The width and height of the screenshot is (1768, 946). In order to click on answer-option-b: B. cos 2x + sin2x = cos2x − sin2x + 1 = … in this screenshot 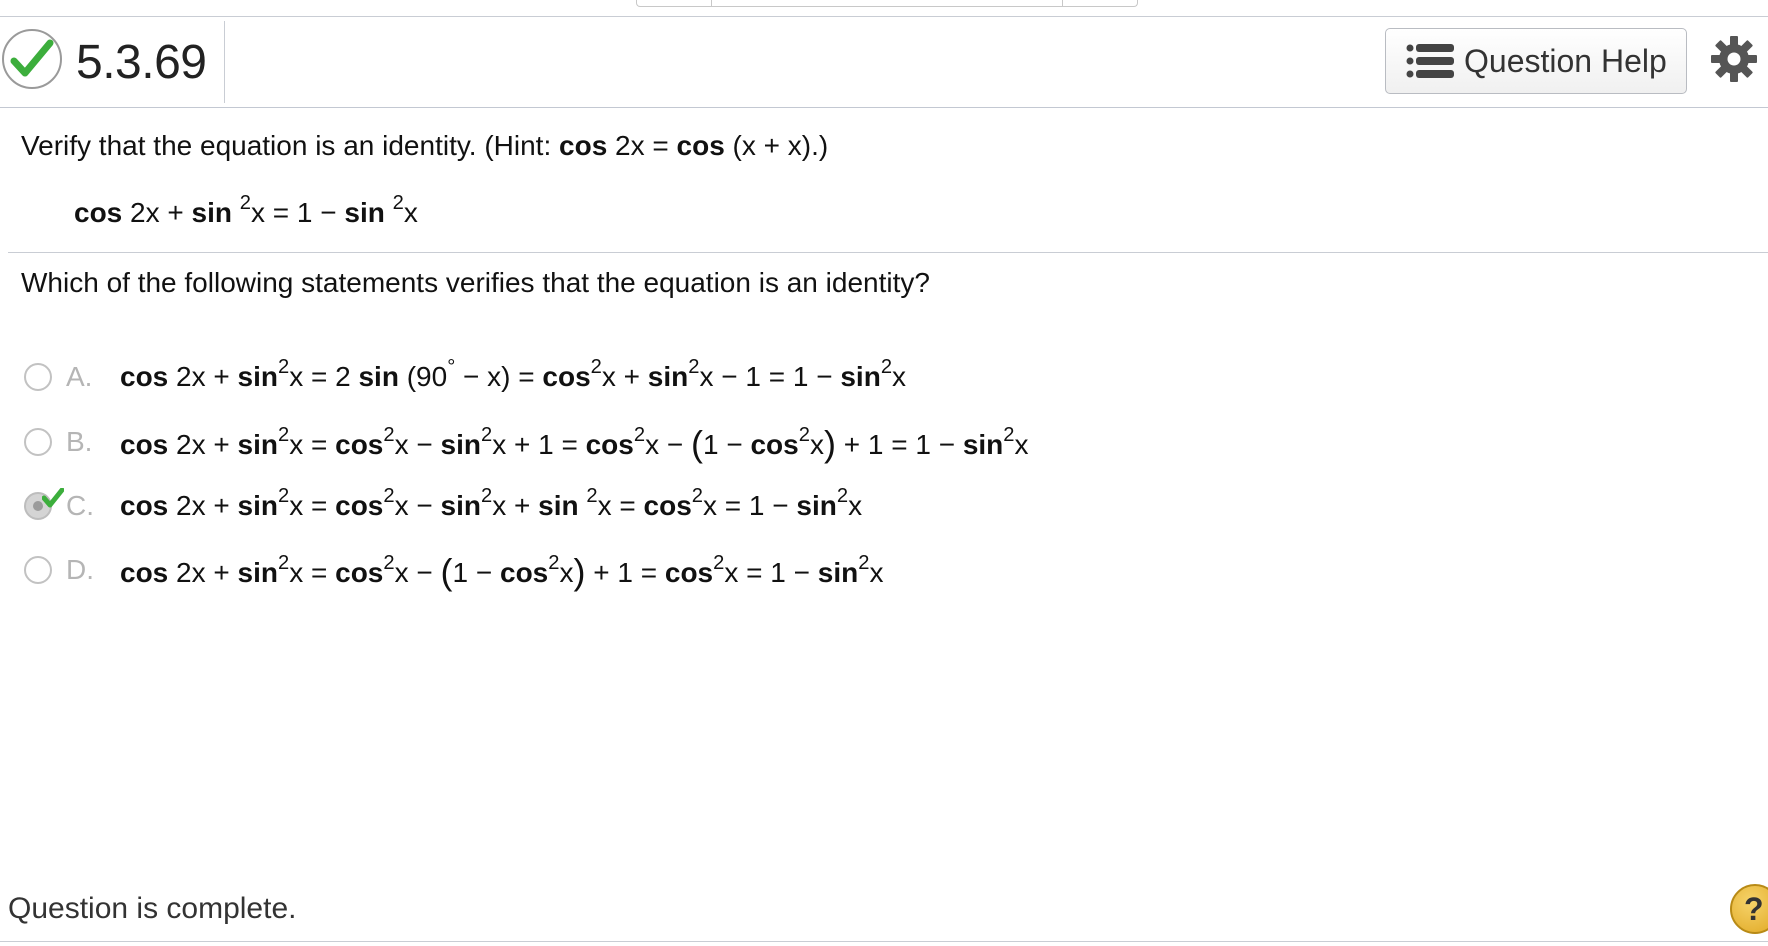, I will do `click(526, 443)`.